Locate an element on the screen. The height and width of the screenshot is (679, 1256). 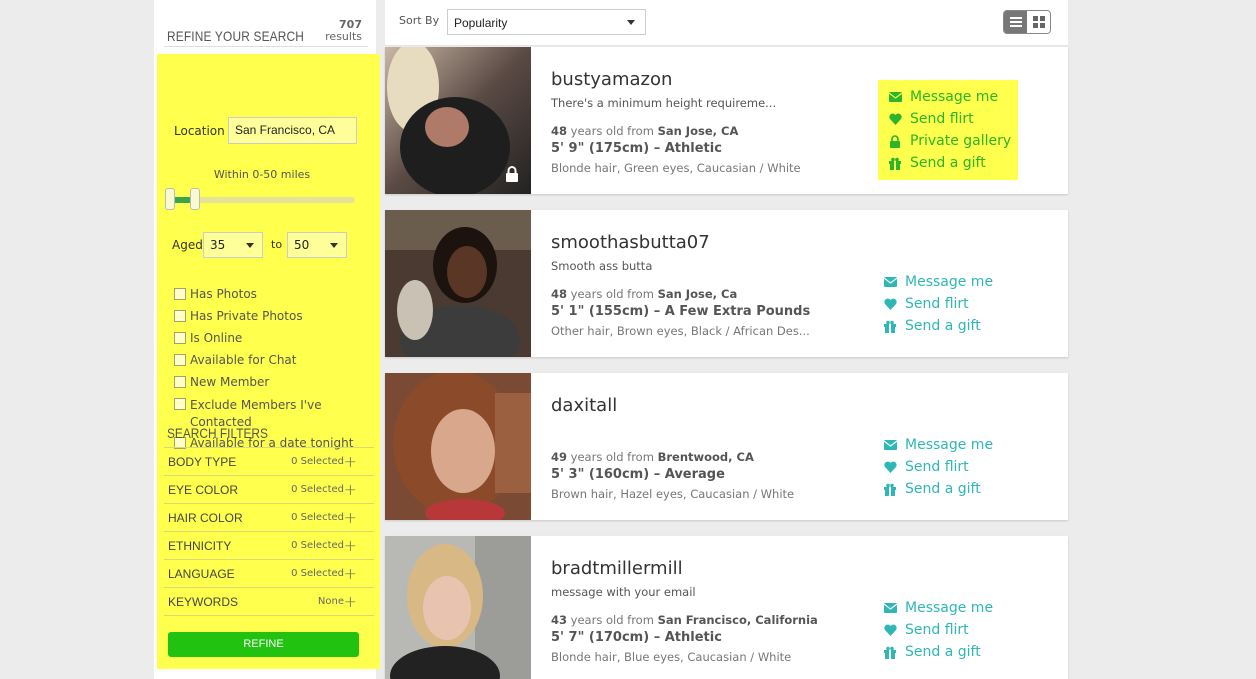
profile-age: 49 is located at coordinates (559, 457).